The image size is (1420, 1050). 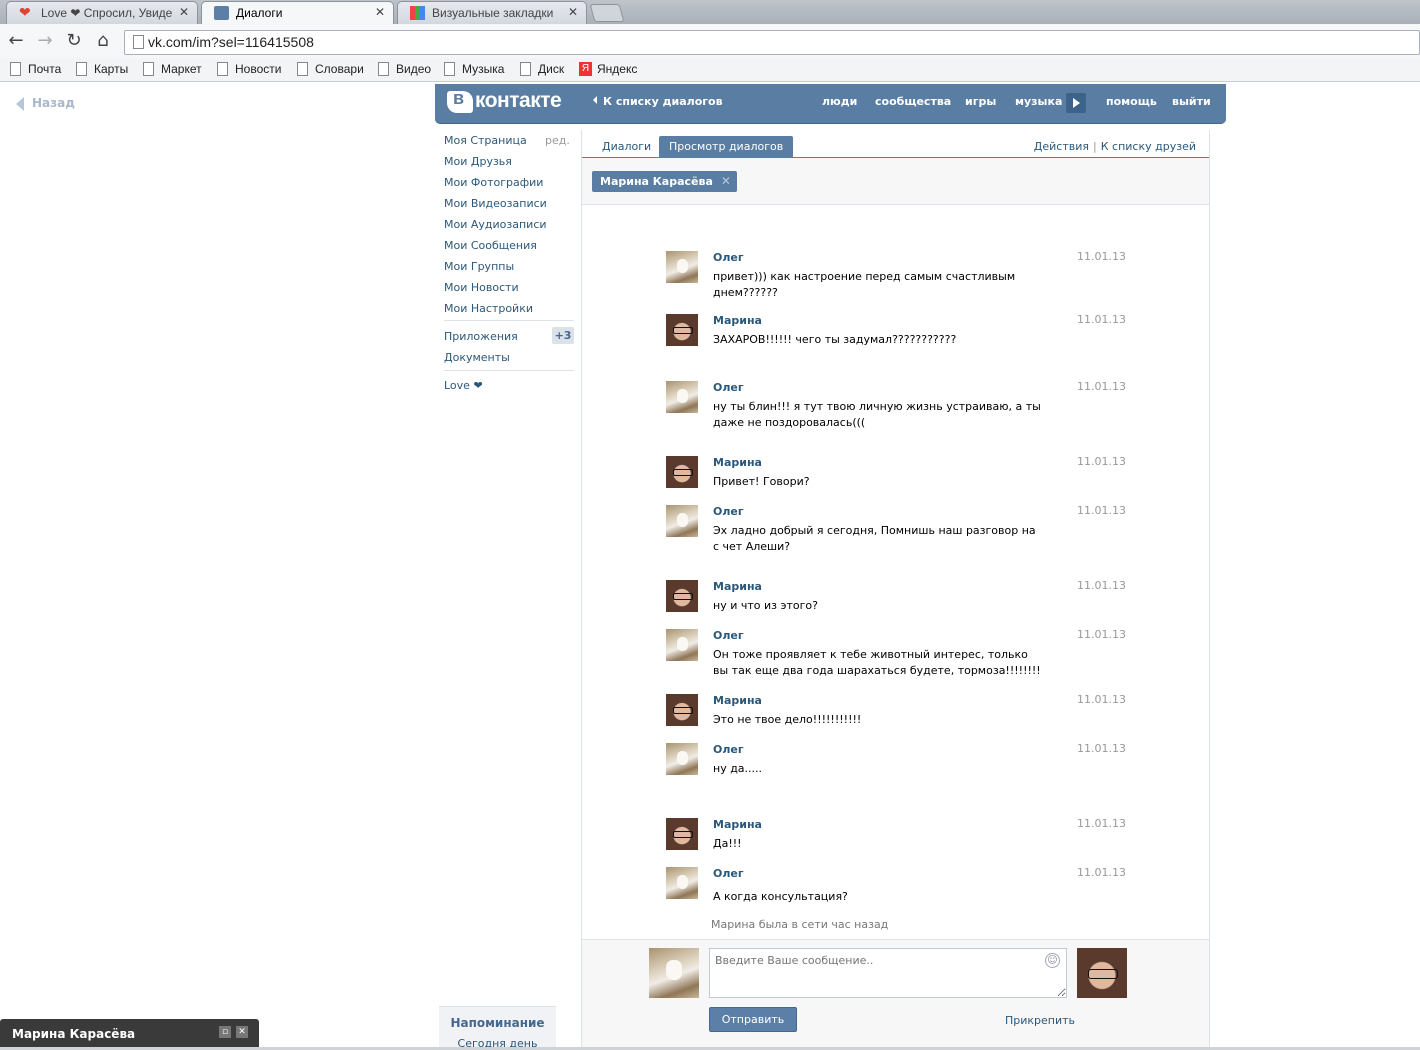 I want to click on tab-dialog-view: Просмотр диалогов, so click(x=726, y=147).